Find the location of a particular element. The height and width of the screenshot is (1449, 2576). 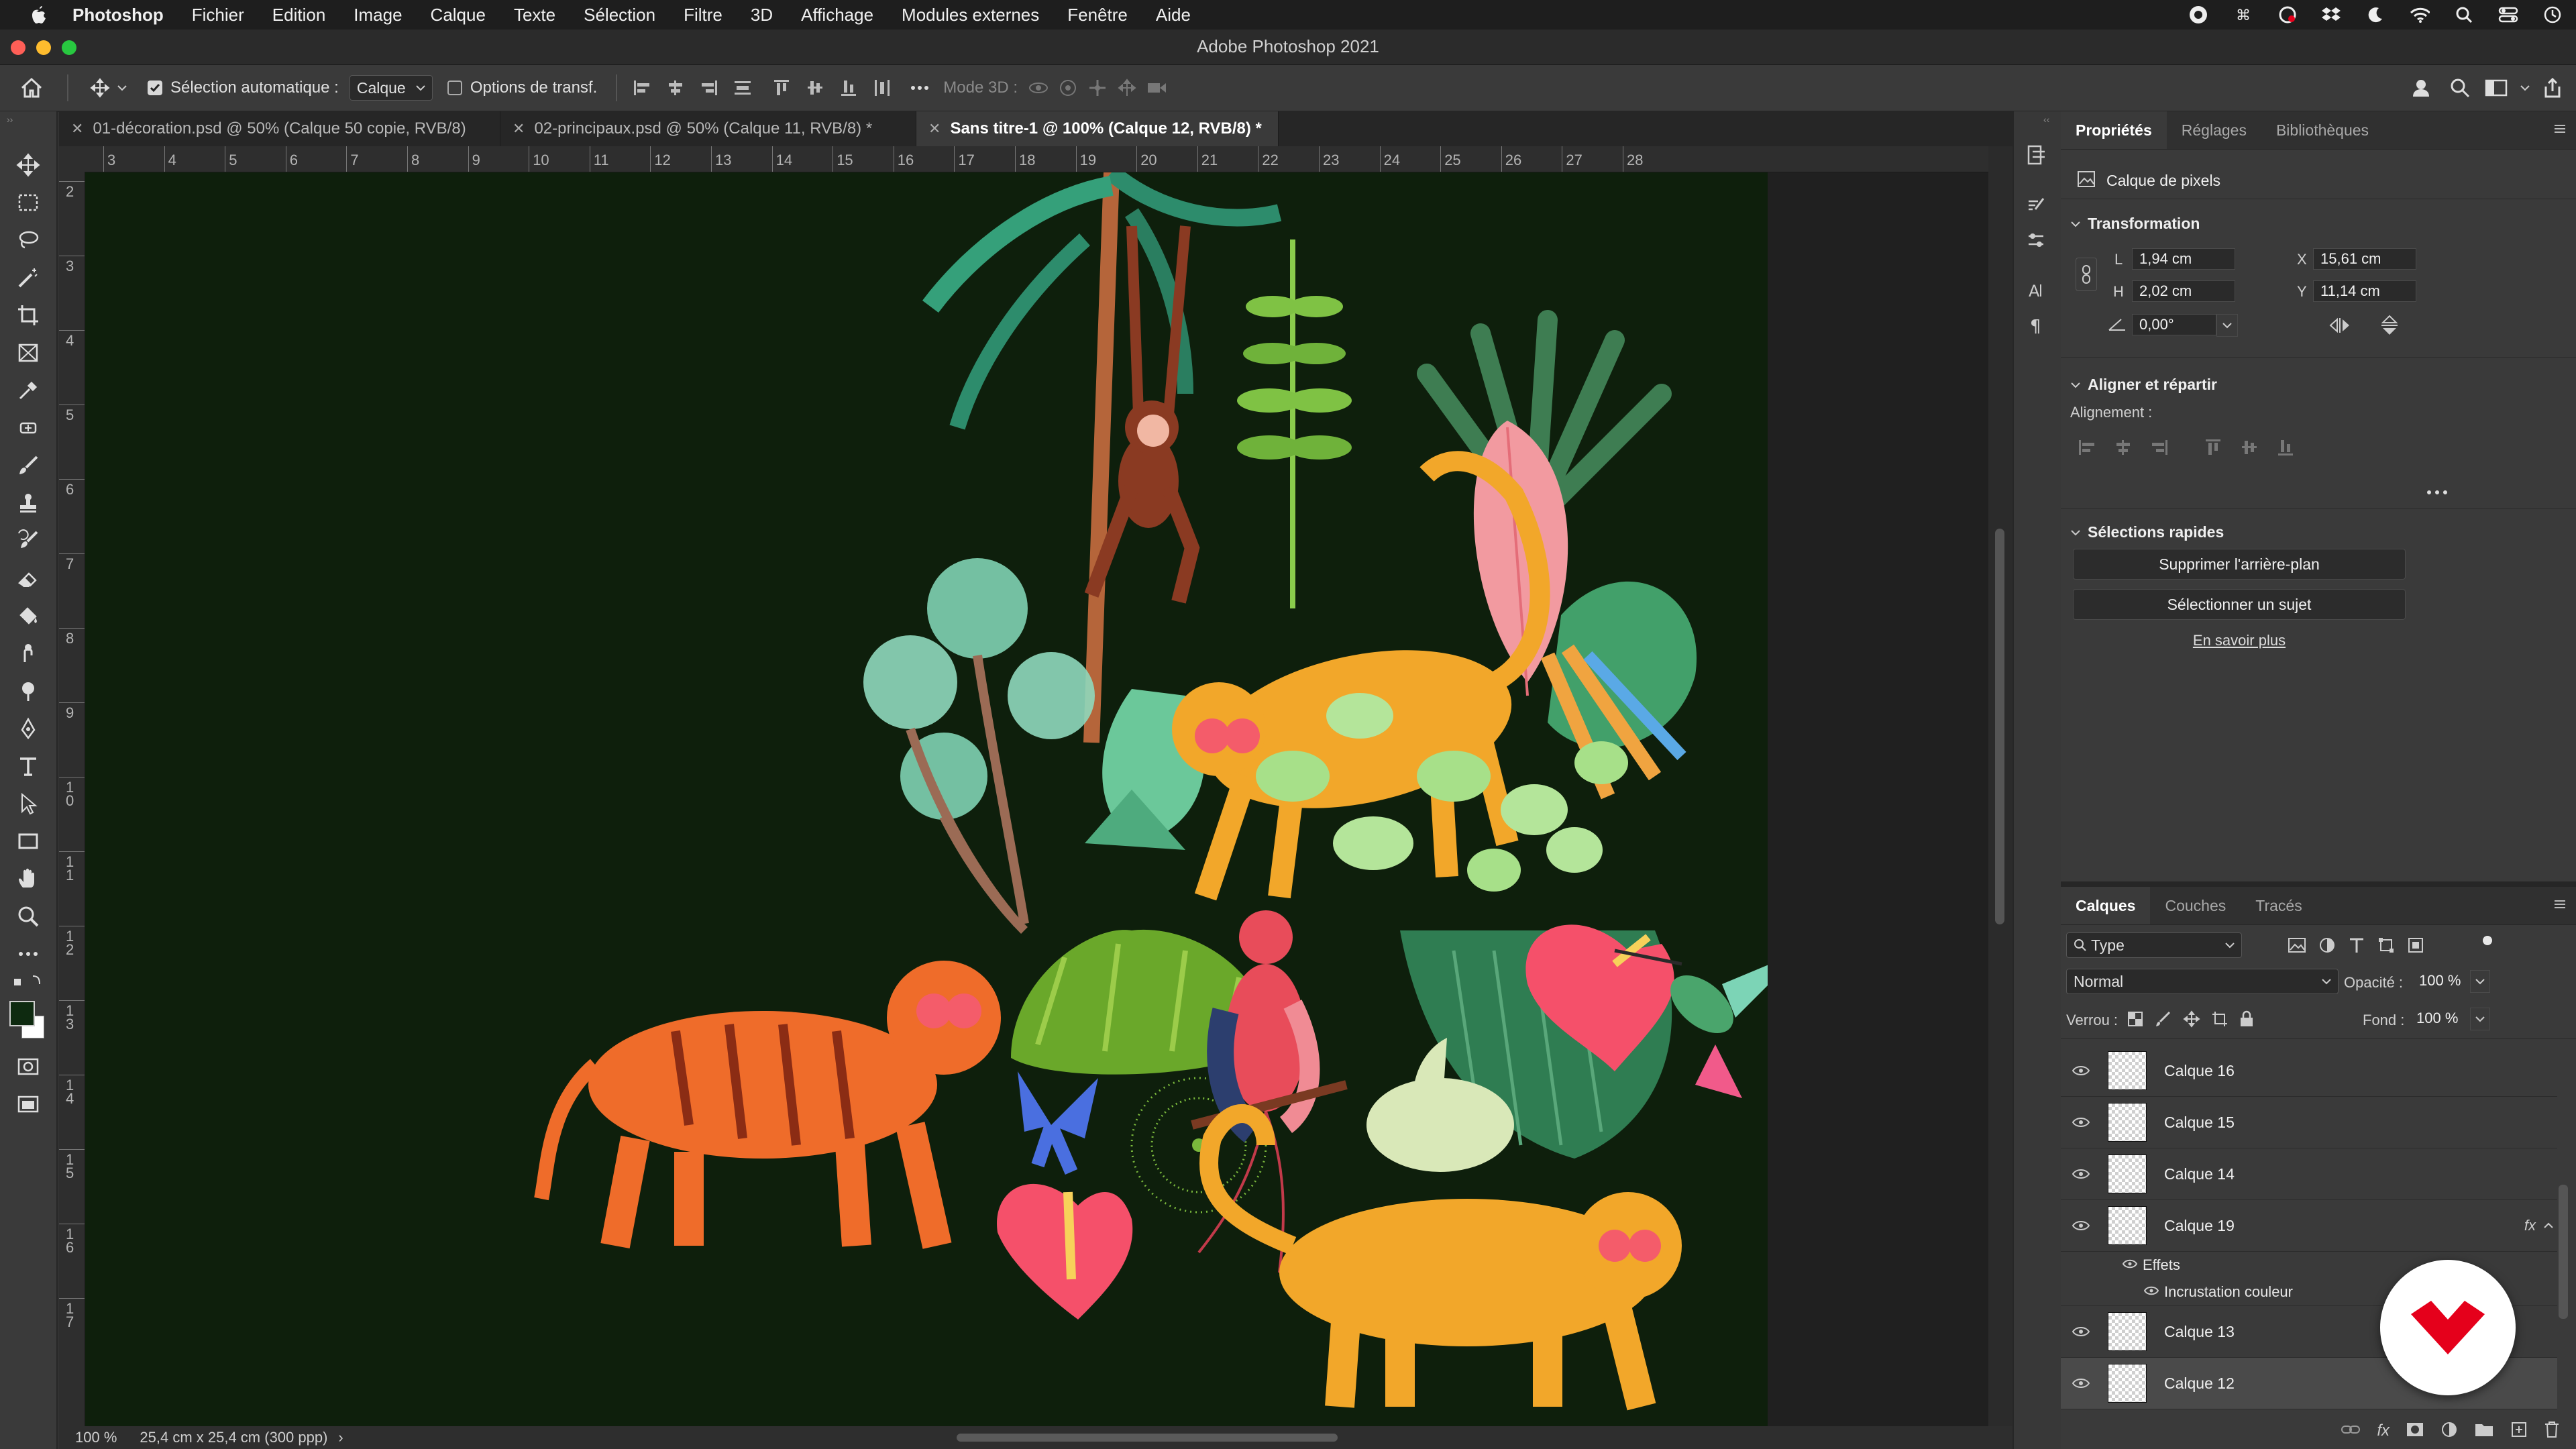

distribute-vertical-icon is located at coordinates (742, 87).